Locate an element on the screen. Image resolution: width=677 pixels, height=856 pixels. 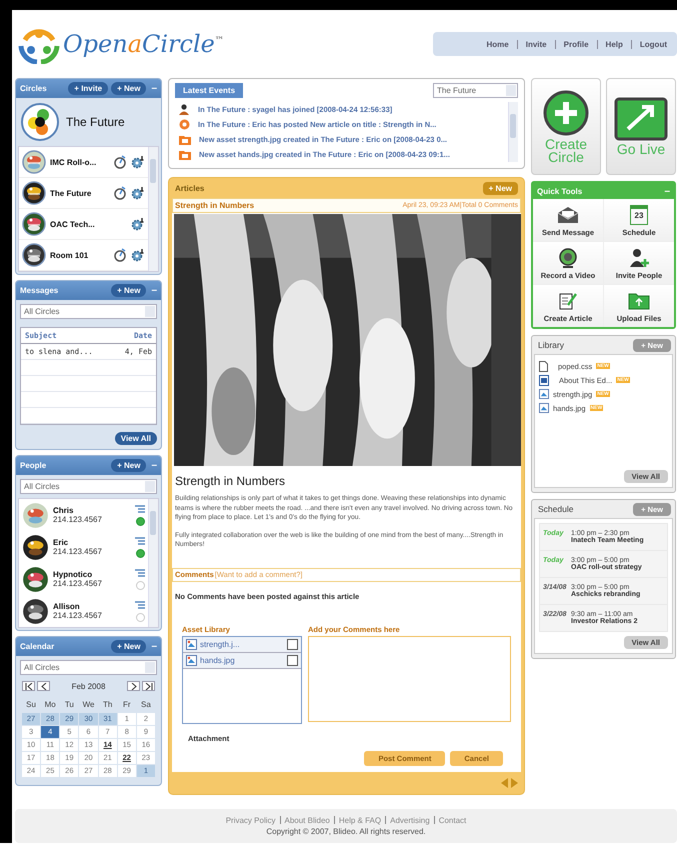
comment-input is located at coordinates (409, 679).